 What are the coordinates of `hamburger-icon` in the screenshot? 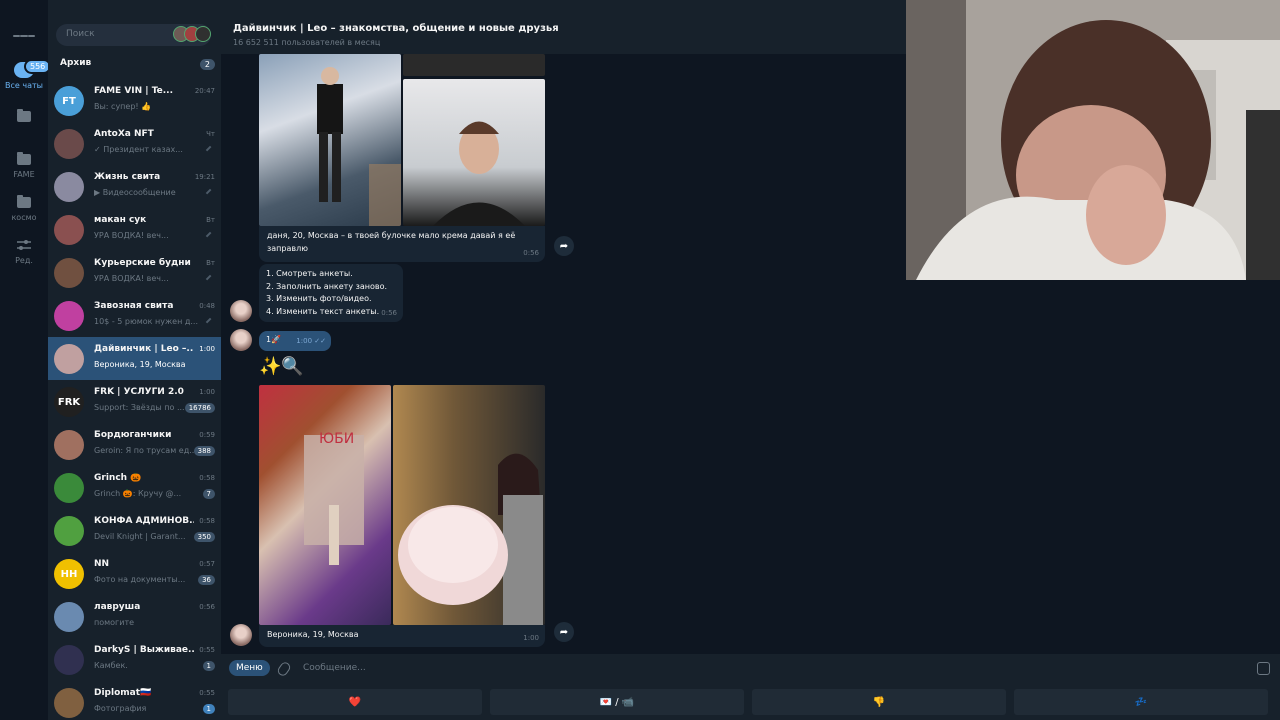 It's located at (24, 36).